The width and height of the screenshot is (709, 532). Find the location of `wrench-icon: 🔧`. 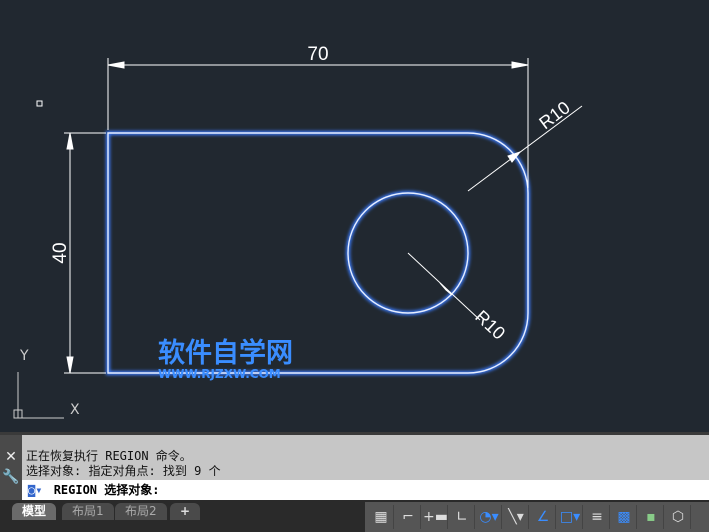

wrench-icon: 🔧 is located at coordinates (11, 477).